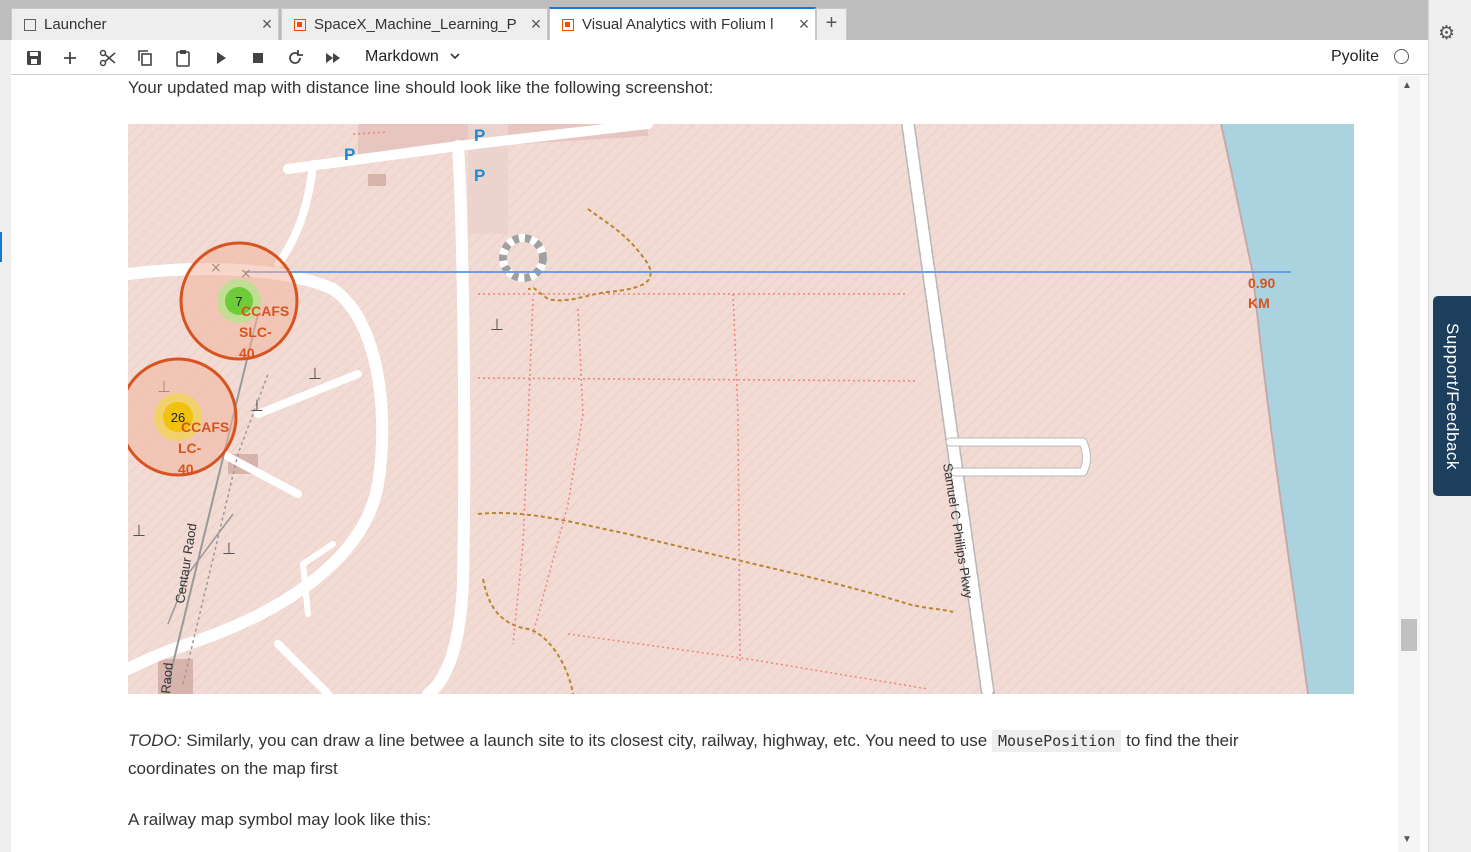  Describe the element at coordinates (1, 247) in the screenshot. I see `active-cell-marker` at that location.